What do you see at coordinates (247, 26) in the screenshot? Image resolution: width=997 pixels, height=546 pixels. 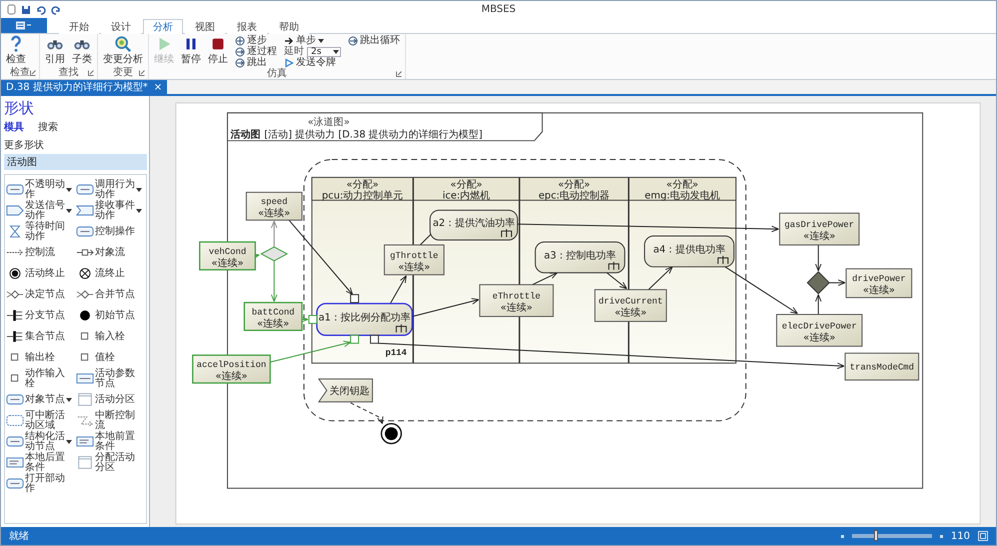 I see `ribbon-tab: 报表` at bounding box center [247, 26].